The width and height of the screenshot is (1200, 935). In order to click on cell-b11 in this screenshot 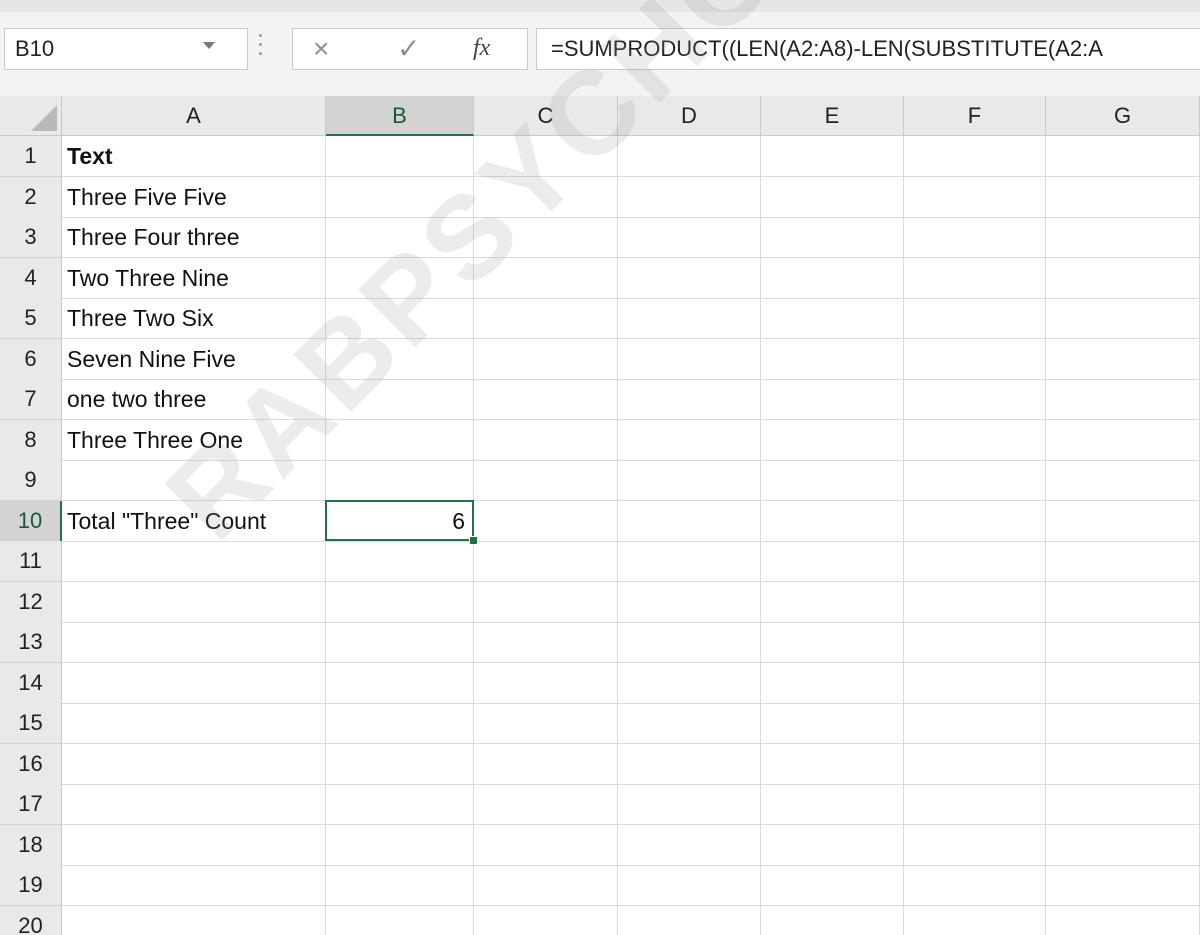, I will do `click(400, 561)`.